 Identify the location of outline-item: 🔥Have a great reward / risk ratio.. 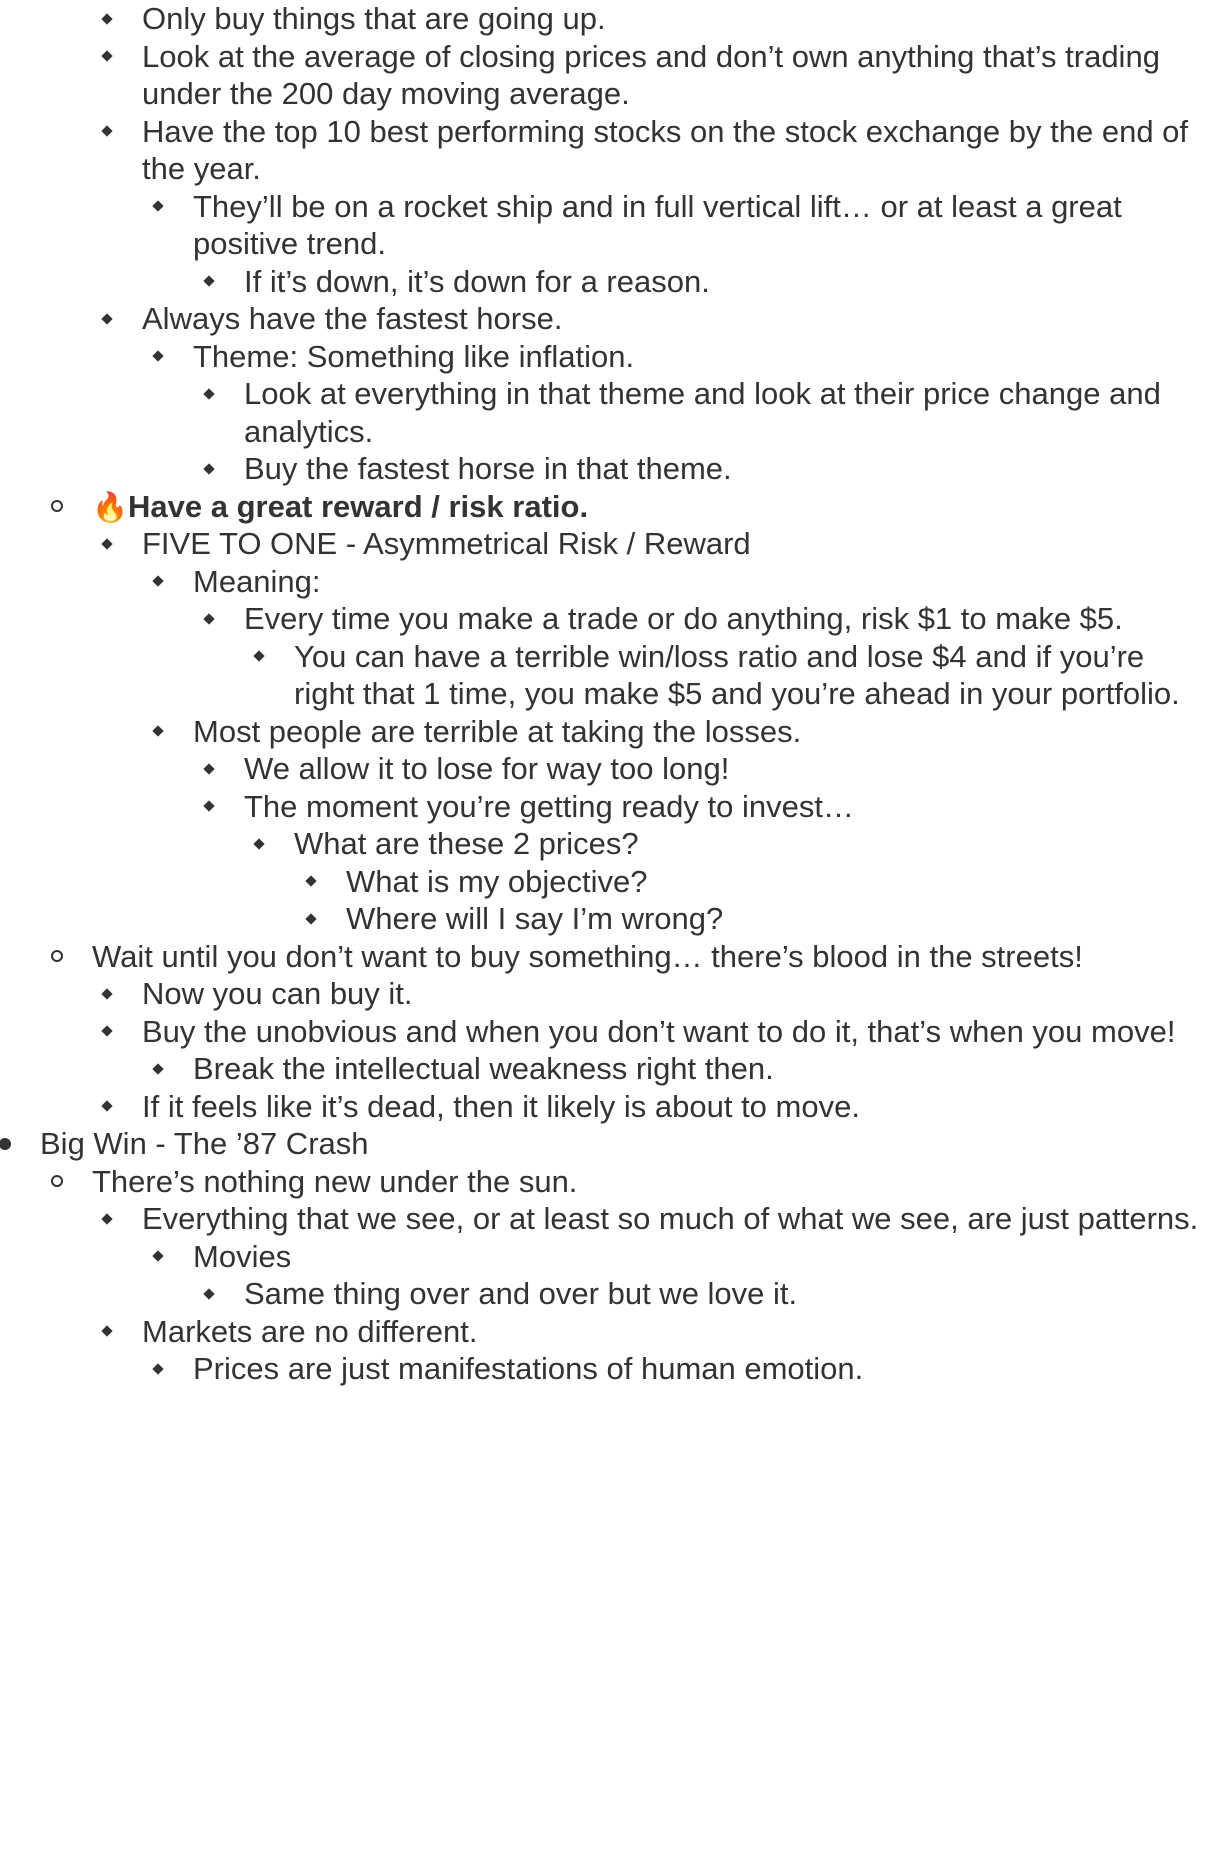
(631, 508).